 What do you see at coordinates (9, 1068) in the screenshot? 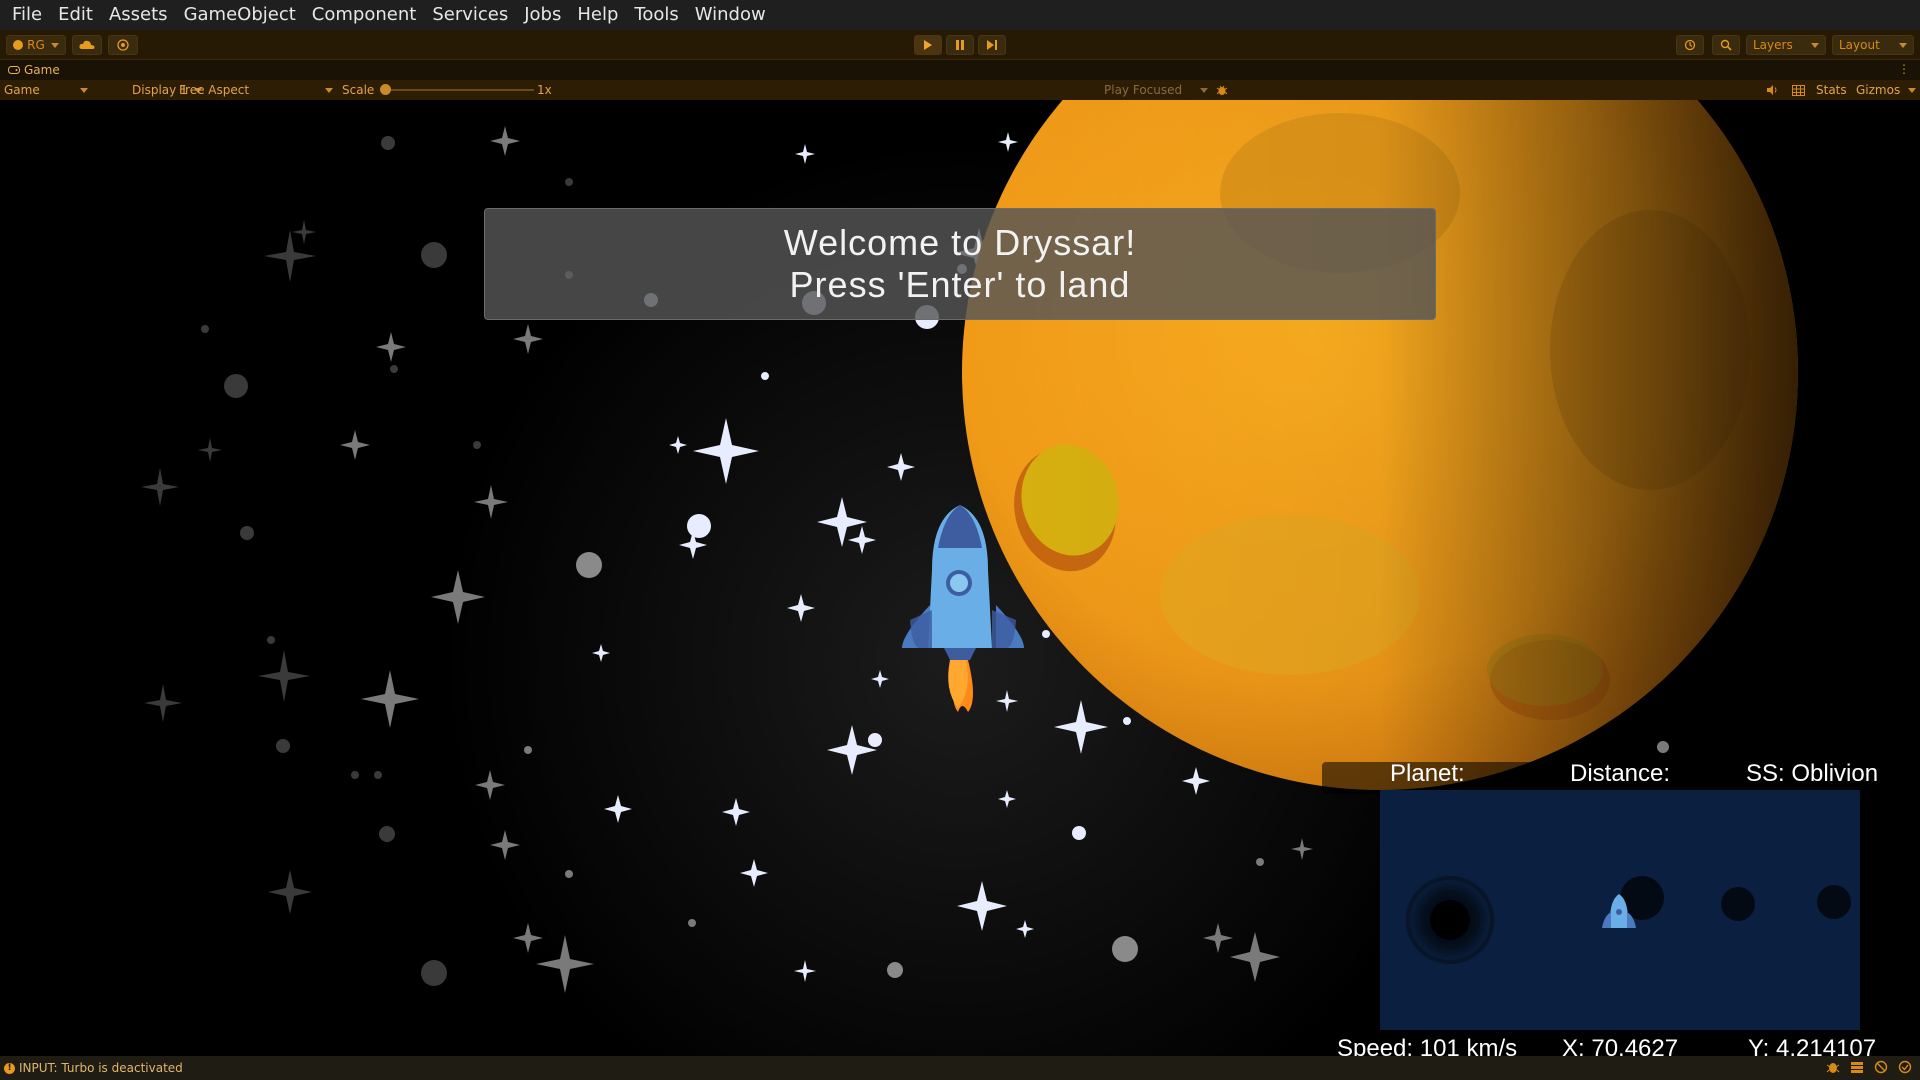
I see `info-icon: !` at bounding box center [9, 1068].